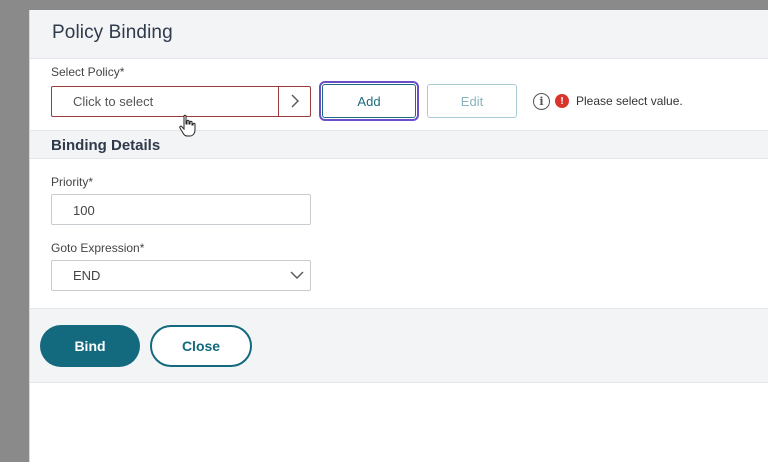 The image size is (768, 462). Describe the element at coordinates (181, 275) in the screenshot. I see `goto-expression-select: END` at that location.